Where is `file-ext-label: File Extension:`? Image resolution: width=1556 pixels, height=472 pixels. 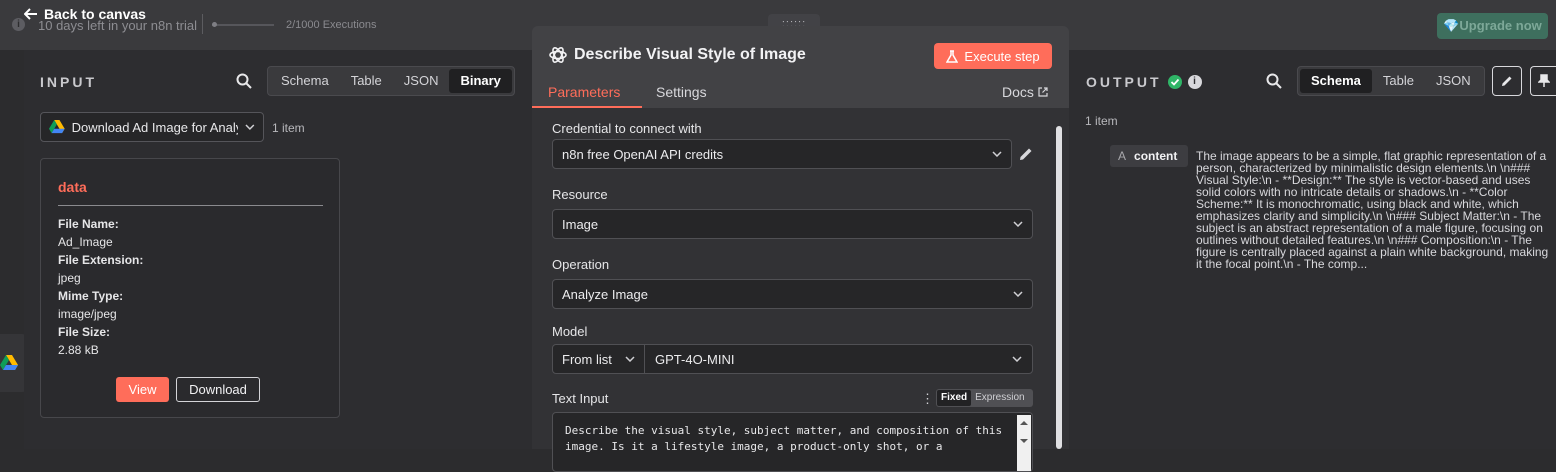 file-ext-label: File Extension: is located at coordinates (101, 260).